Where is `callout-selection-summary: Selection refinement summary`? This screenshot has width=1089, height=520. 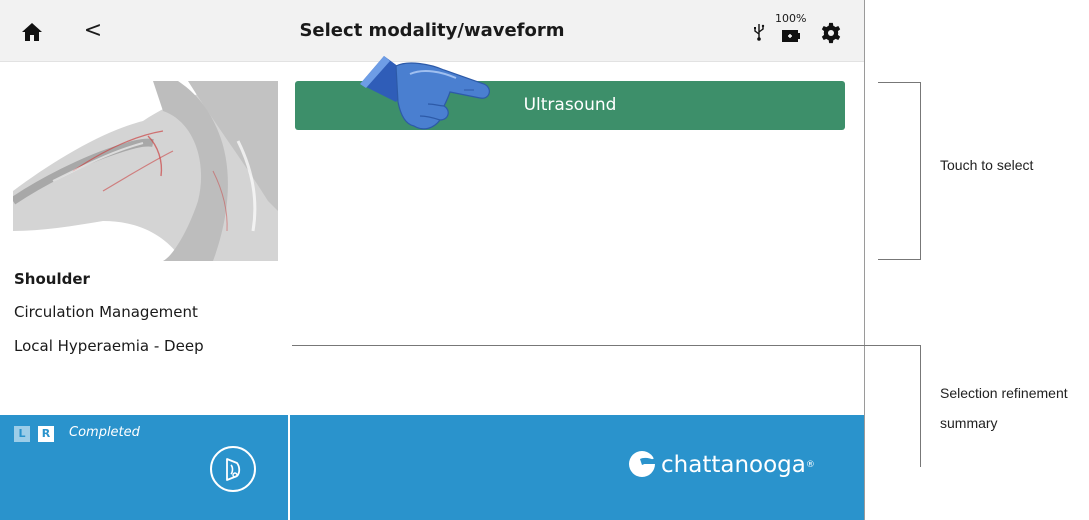
callout-selection-summary: Selection refinement summary is located at coordinates (1004, 408).